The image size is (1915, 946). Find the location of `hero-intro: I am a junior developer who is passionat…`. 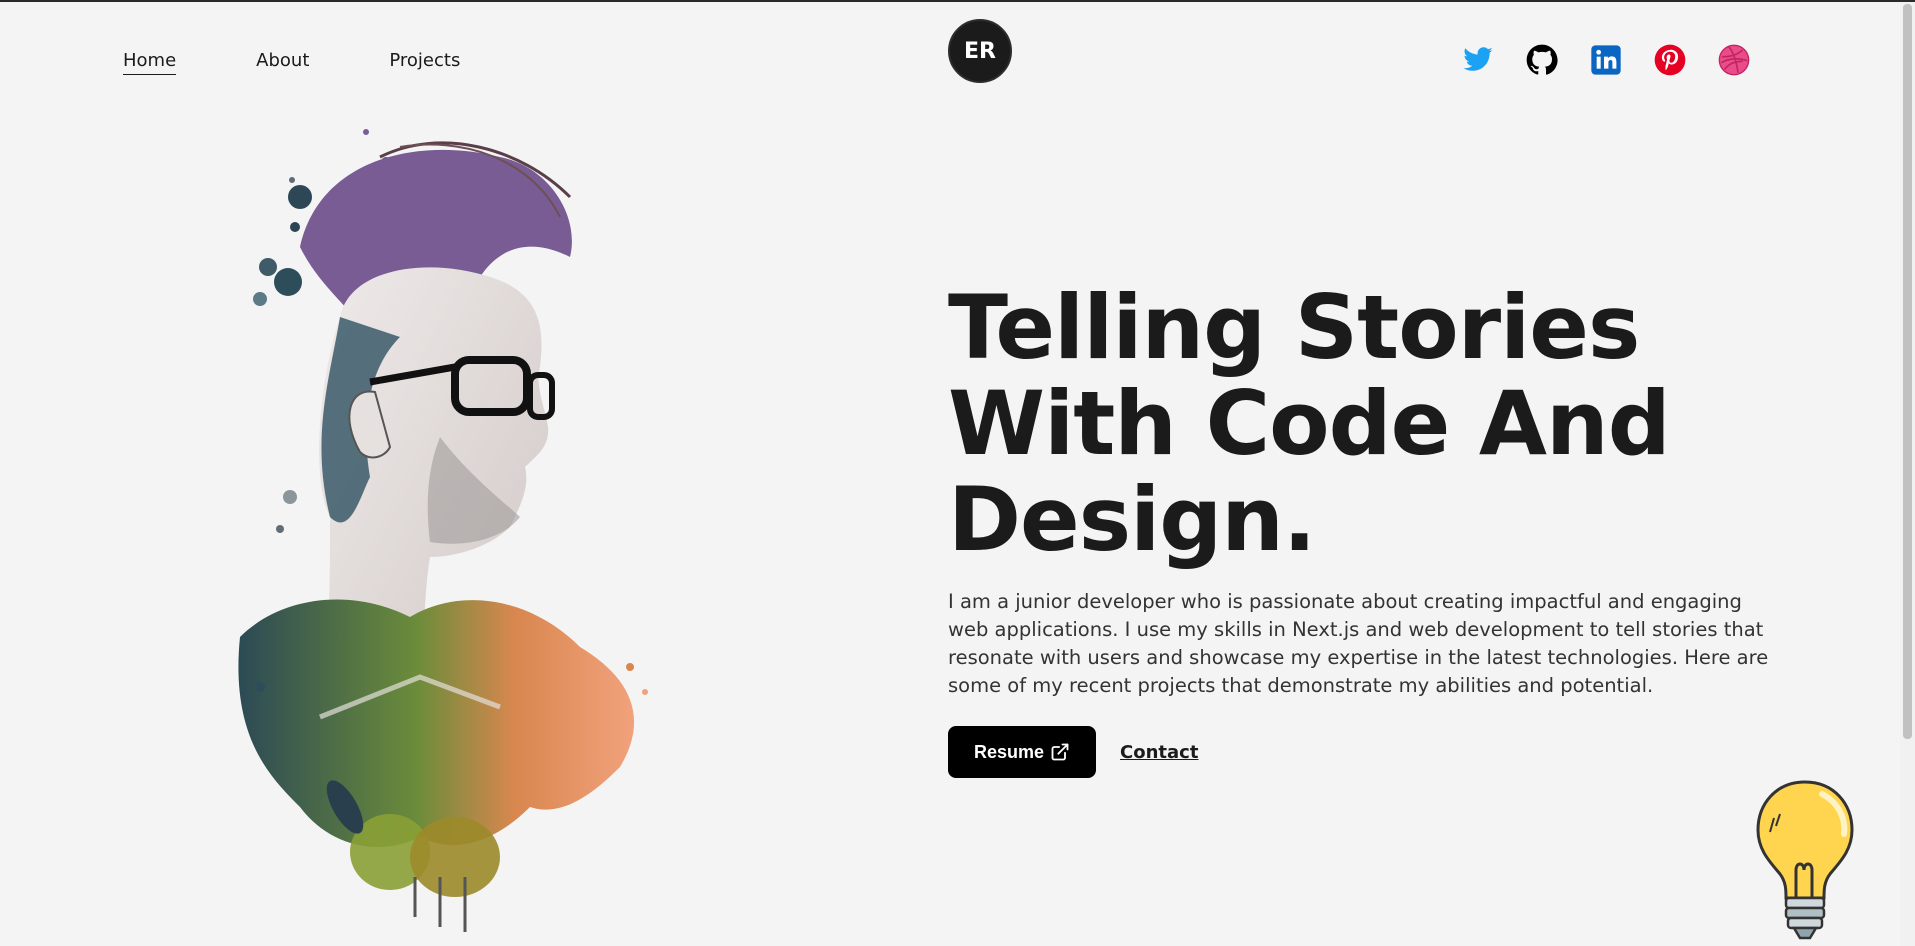

hero-intro: I am a junior developer who is passionat… is located at coordinates (1358, 643).